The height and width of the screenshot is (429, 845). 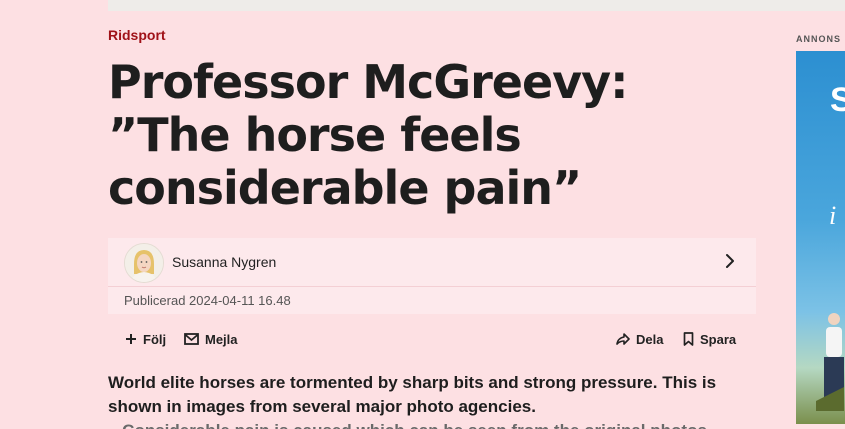 I want to click on author-avatar, so click(x=144, y=263).